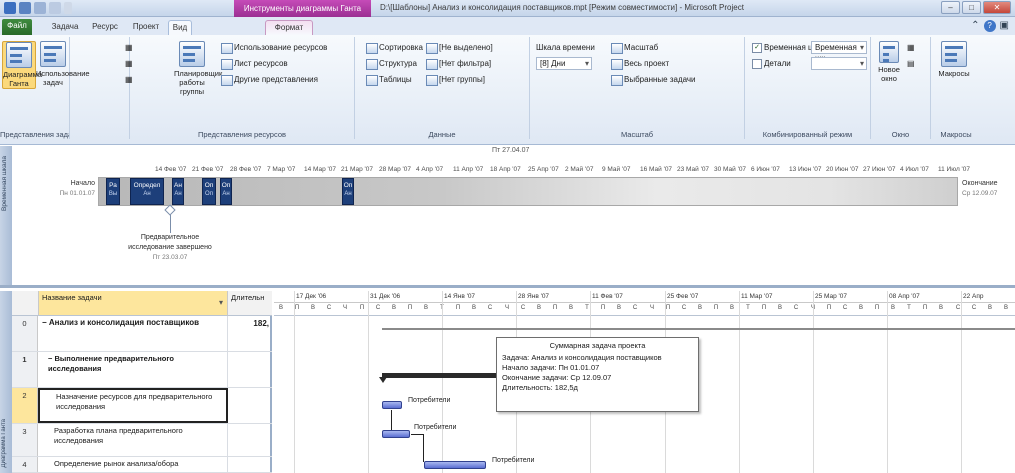  What do you see at coordinates (639, 63) in the screenshot?
I see `entire-project-button: Весь проект` at bounding box center [639, 63].